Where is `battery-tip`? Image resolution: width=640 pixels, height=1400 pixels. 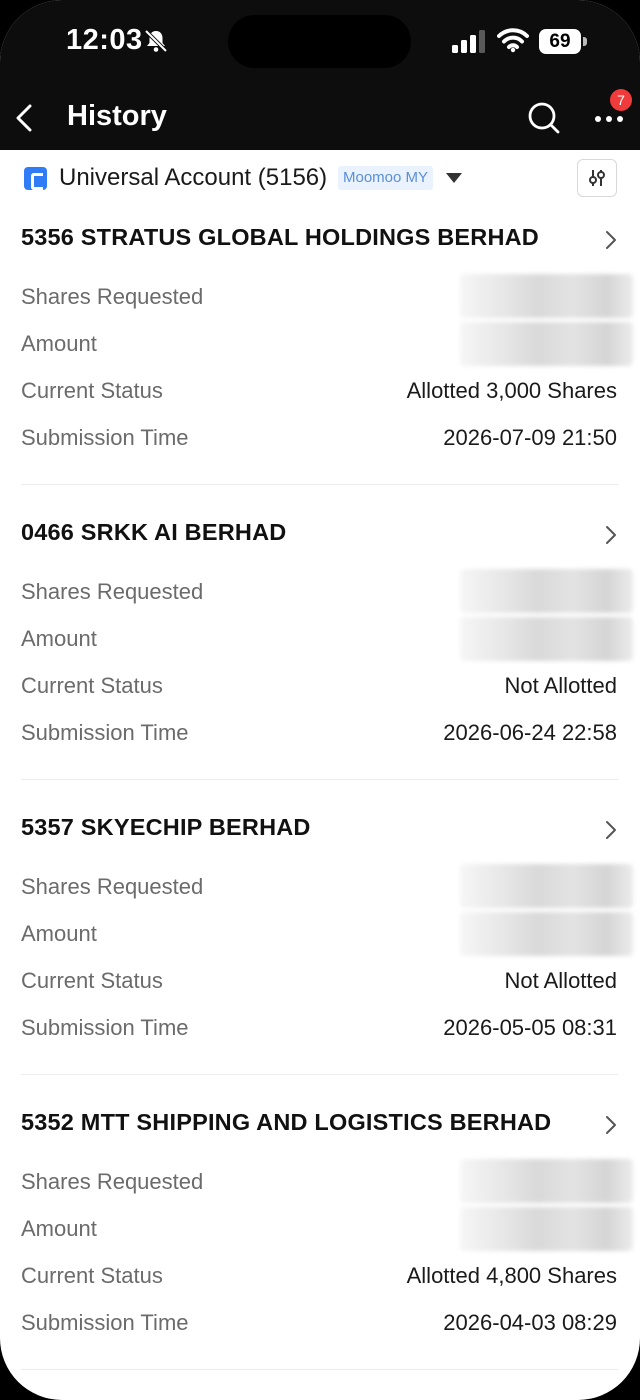
battery-tip is located at coordinates (585, 41).